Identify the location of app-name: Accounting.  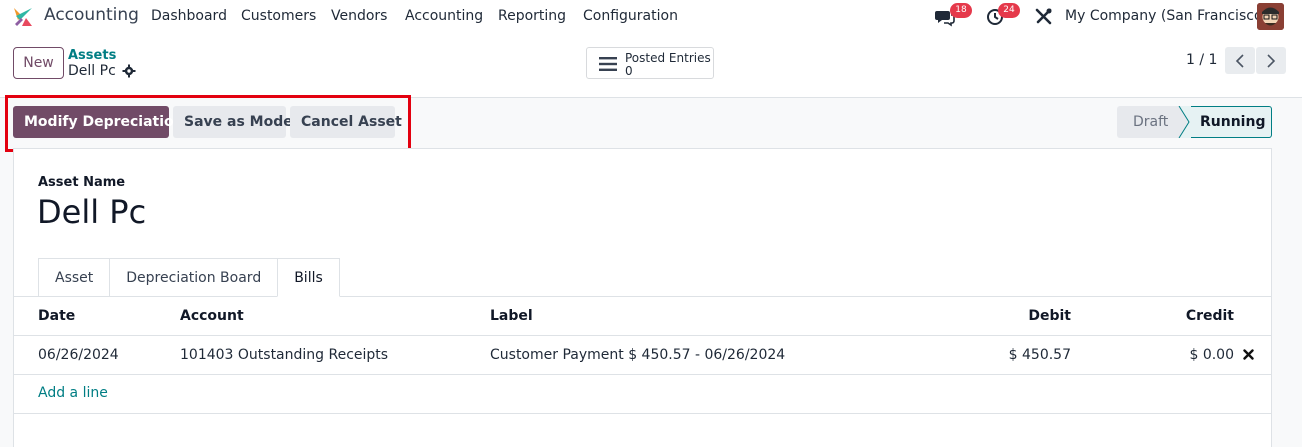
(91, 15).